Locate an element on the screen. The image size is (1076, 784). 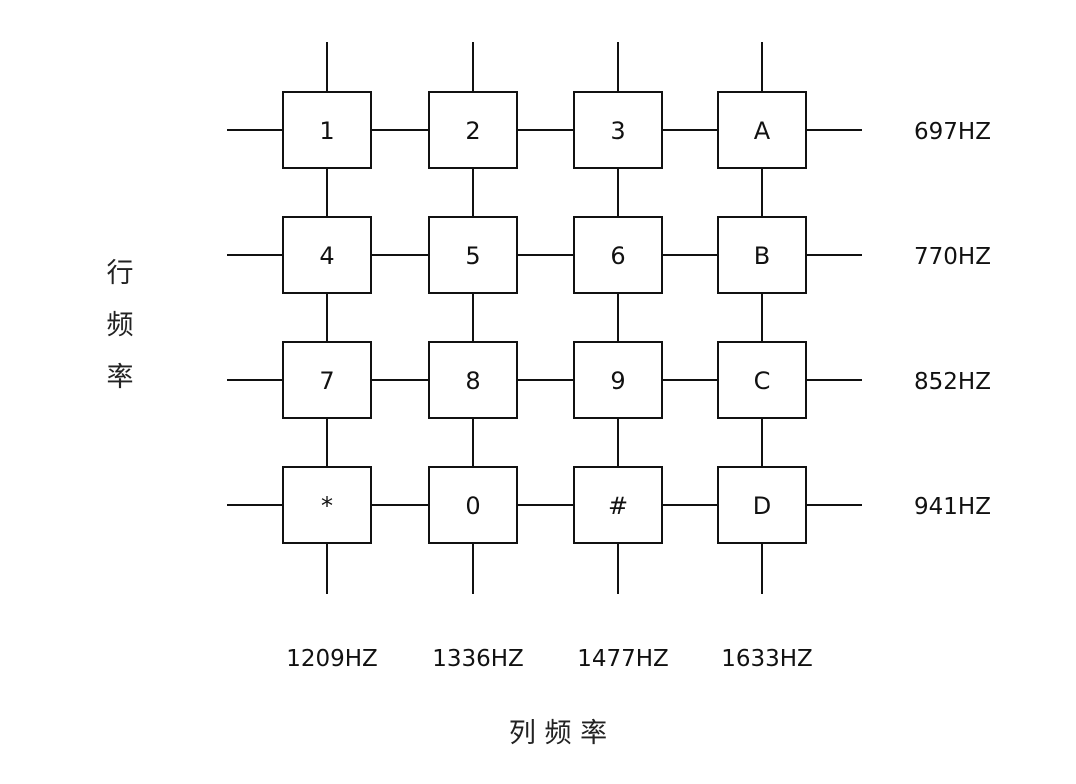
column-axis-label: 列 频 率 is located at coordinates (558, 733).